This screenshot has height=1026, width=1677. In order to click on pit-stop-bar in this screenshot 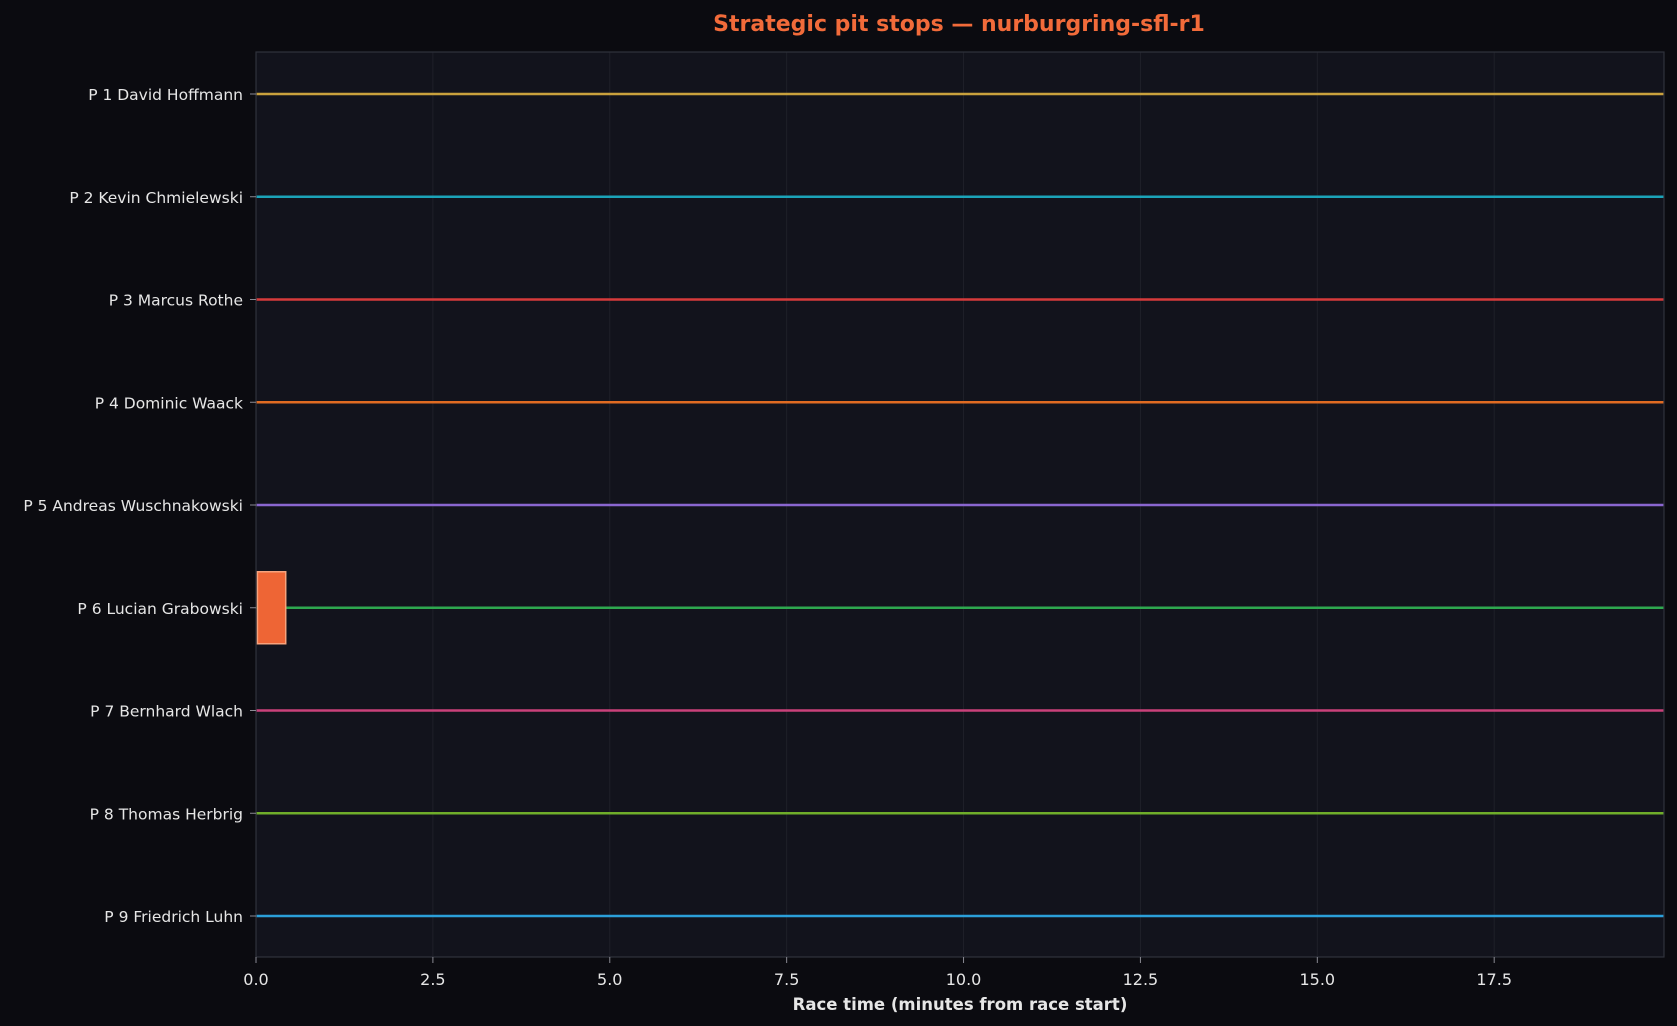, I will do `click(271, 608)`.